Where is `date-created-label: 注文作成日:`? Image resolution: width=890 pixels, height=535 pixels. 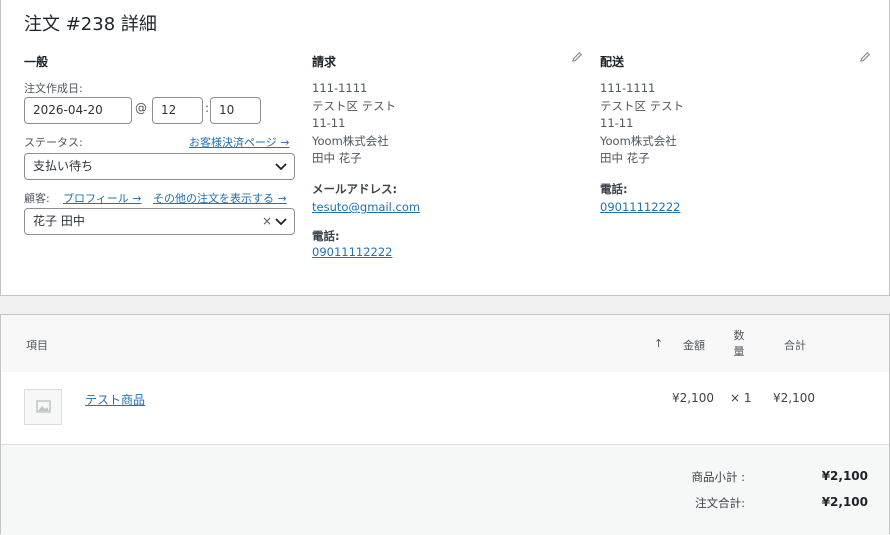 date-created-label: 注文作成日: is located at coordinates (53, 88).